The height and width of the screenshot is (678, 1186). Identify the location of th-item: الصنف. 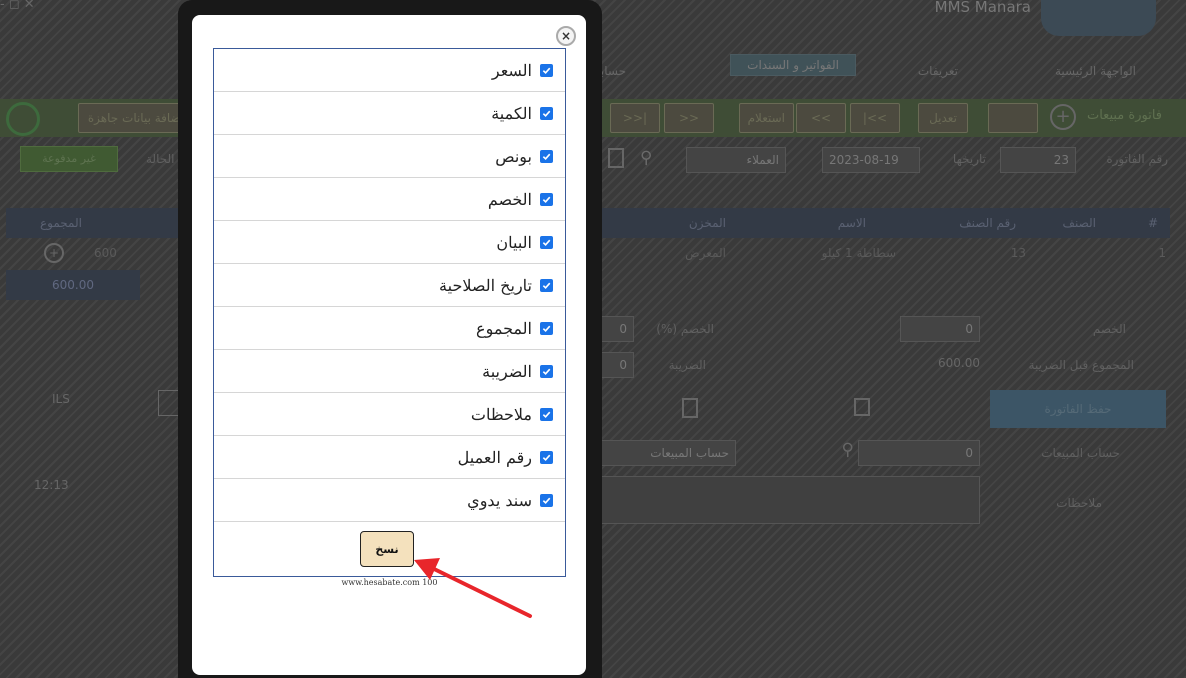
(1079, 223).